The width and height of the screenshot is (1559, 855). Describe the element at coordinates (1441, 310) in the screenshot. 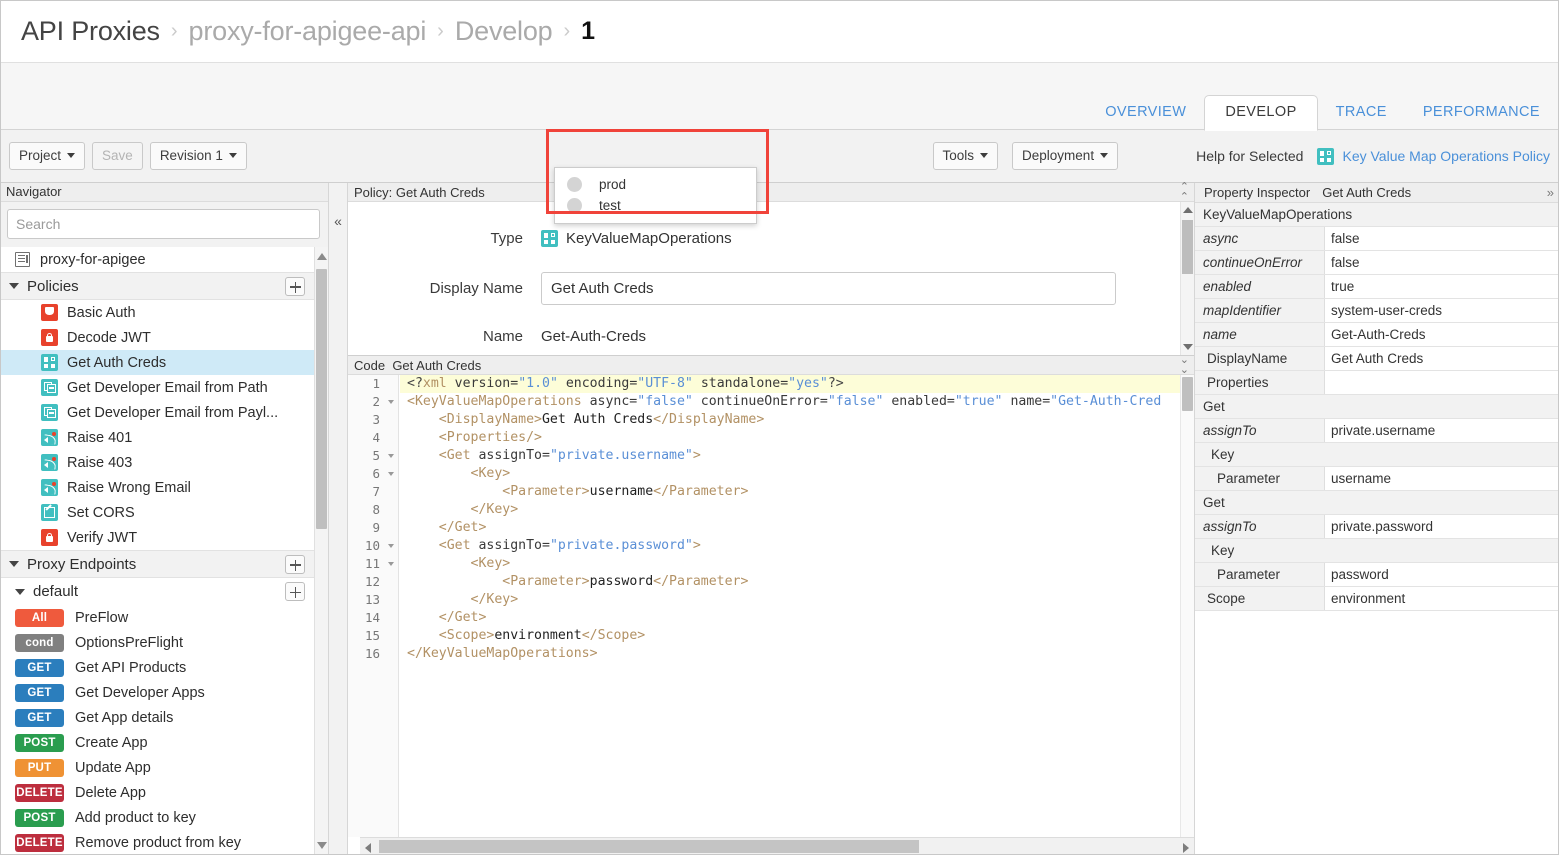

I see `property-value: system-user-creds` at that location.